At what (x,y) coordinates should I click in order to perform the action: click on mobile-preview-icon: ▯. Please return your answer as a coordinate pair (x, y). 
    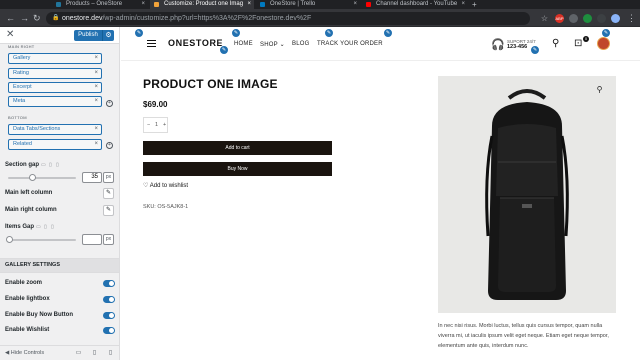
    Looking at the image, I should click on (110, 353).